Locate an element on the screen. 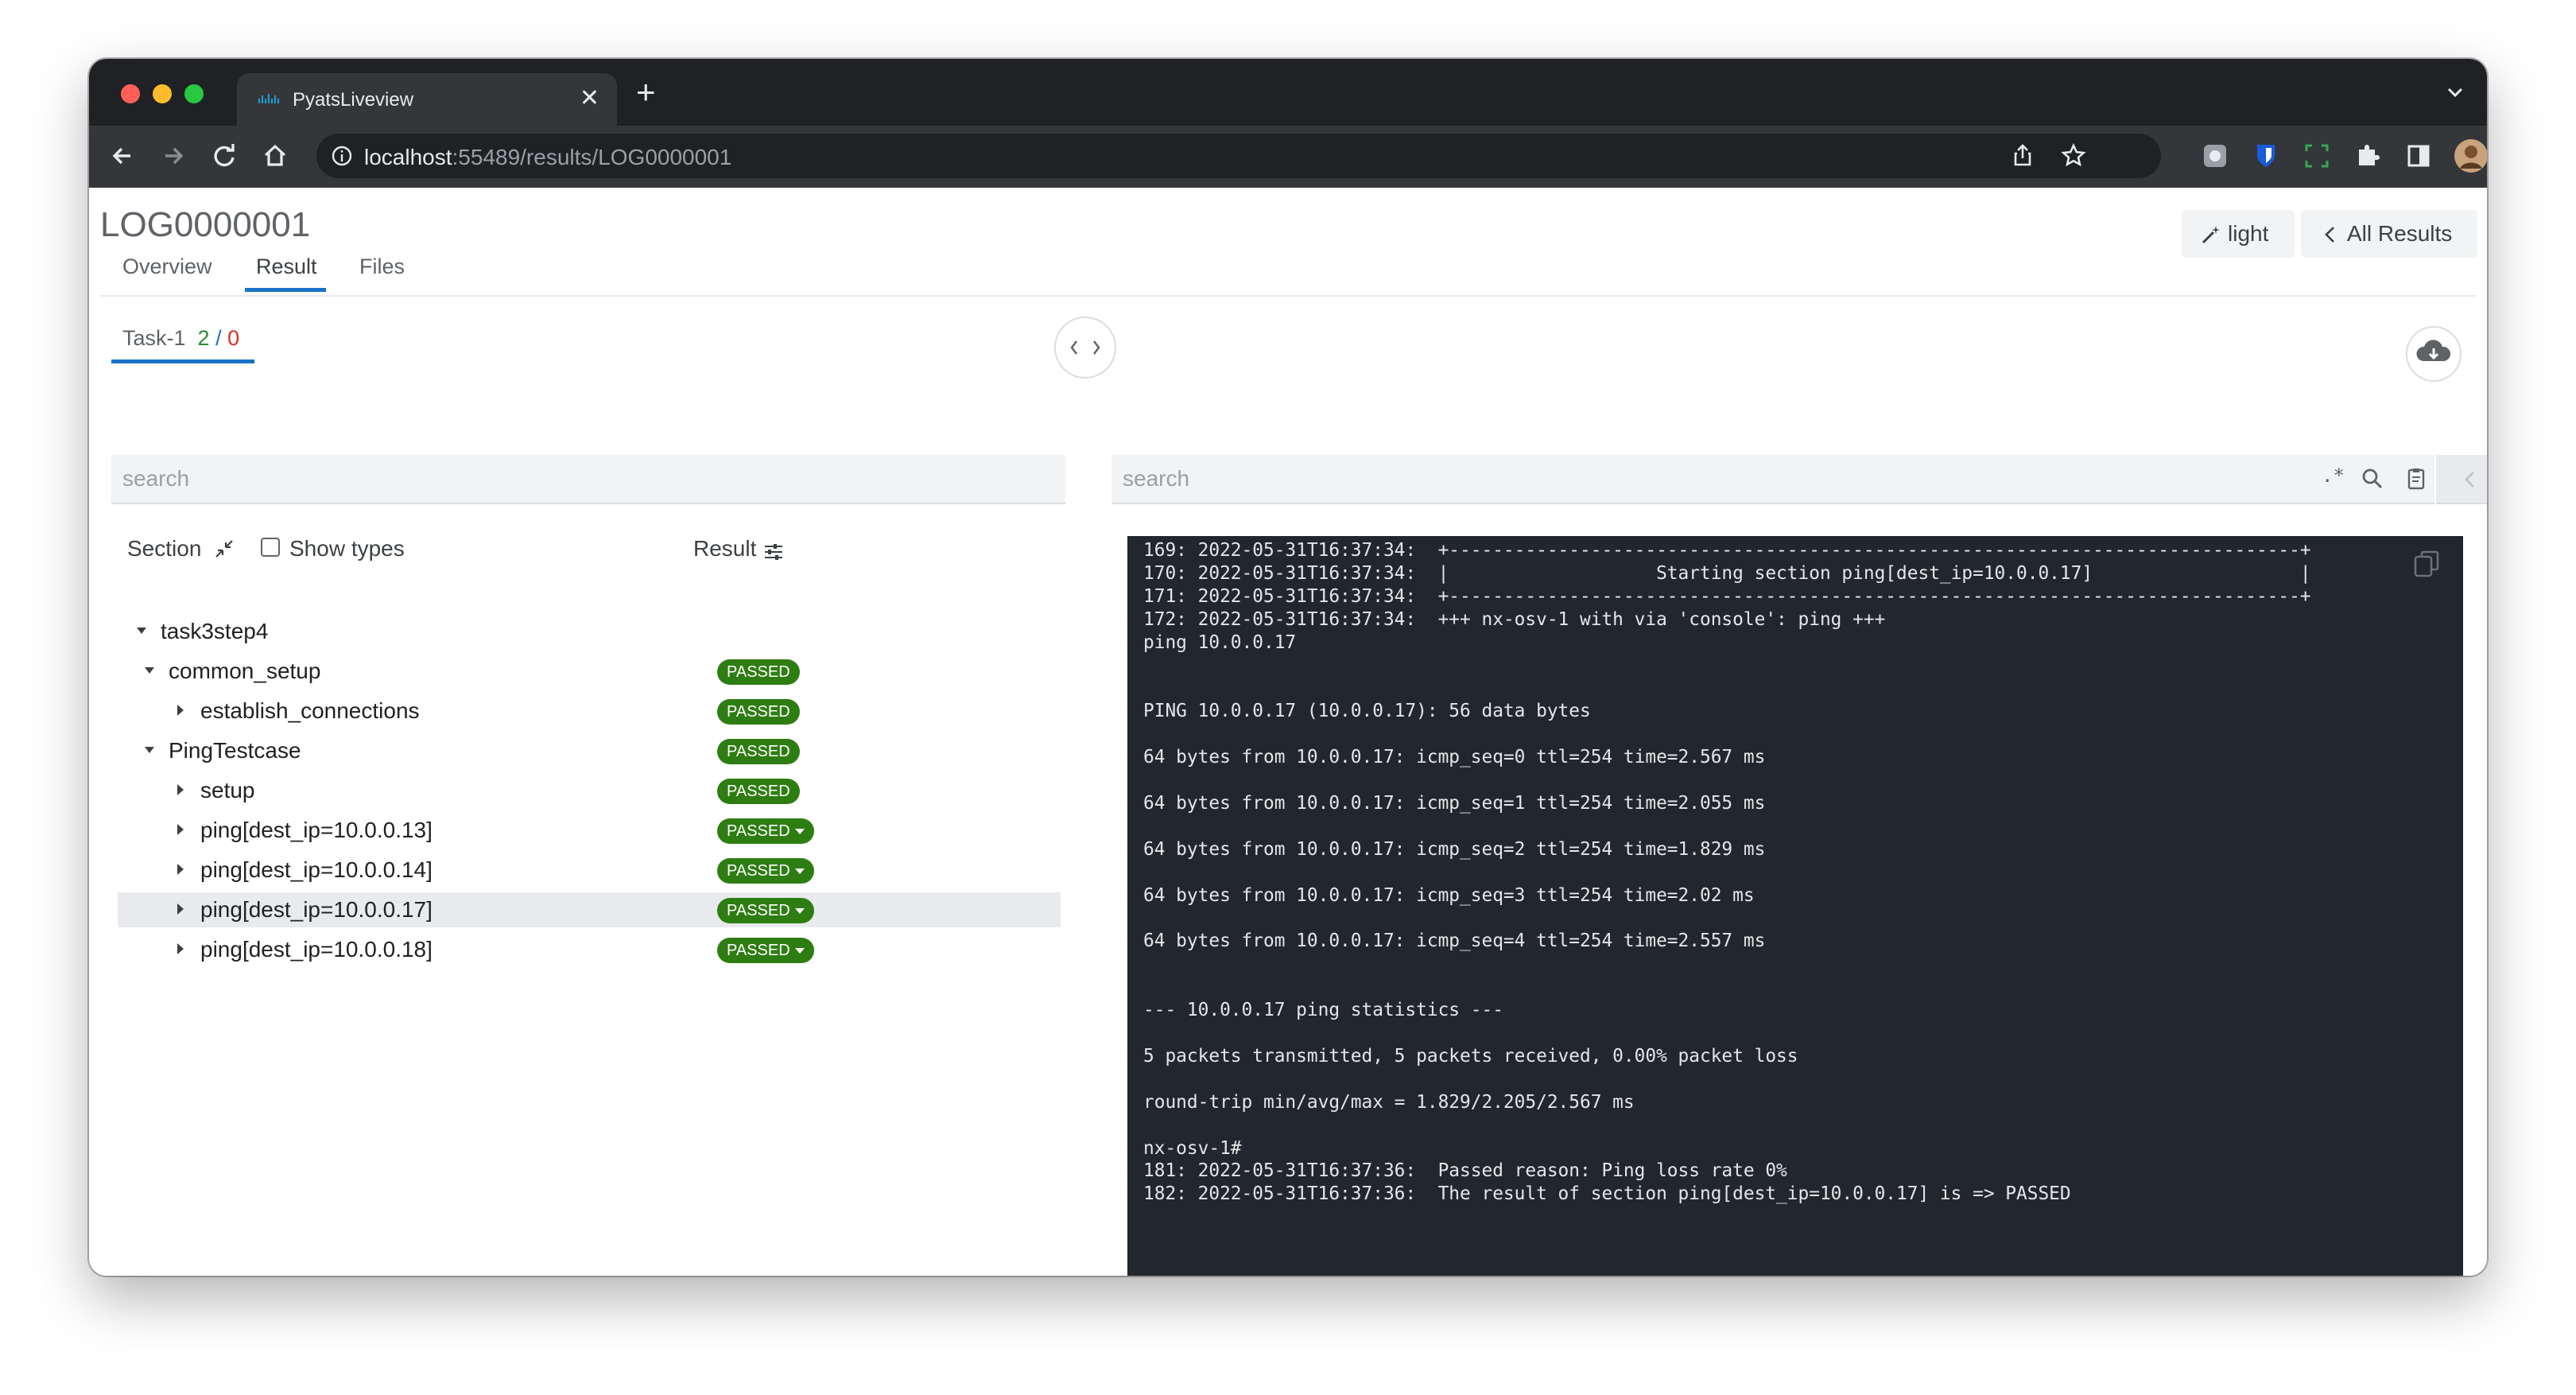  browser-tab-strip: PyatsLiveview ✕ + is located at coordinates (1288, 93).